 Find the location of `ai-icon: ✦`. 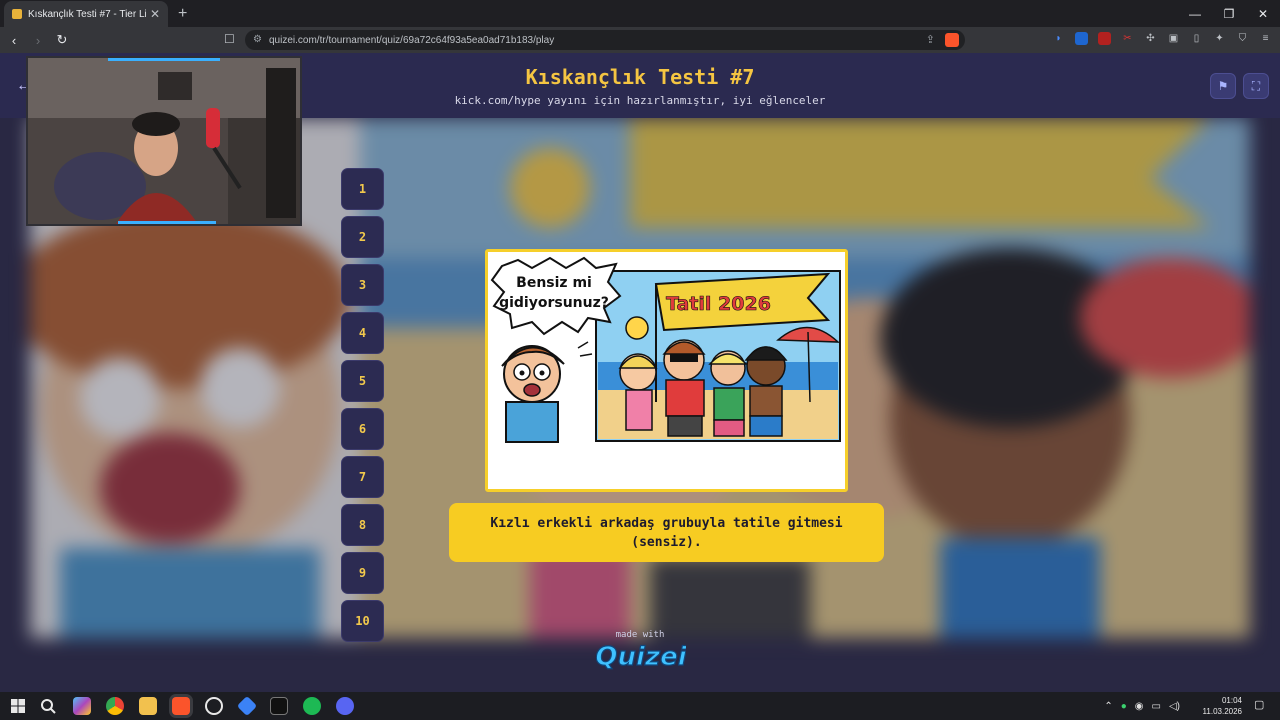

ai-icon: ✦ is located at coordinates (1219, 38).